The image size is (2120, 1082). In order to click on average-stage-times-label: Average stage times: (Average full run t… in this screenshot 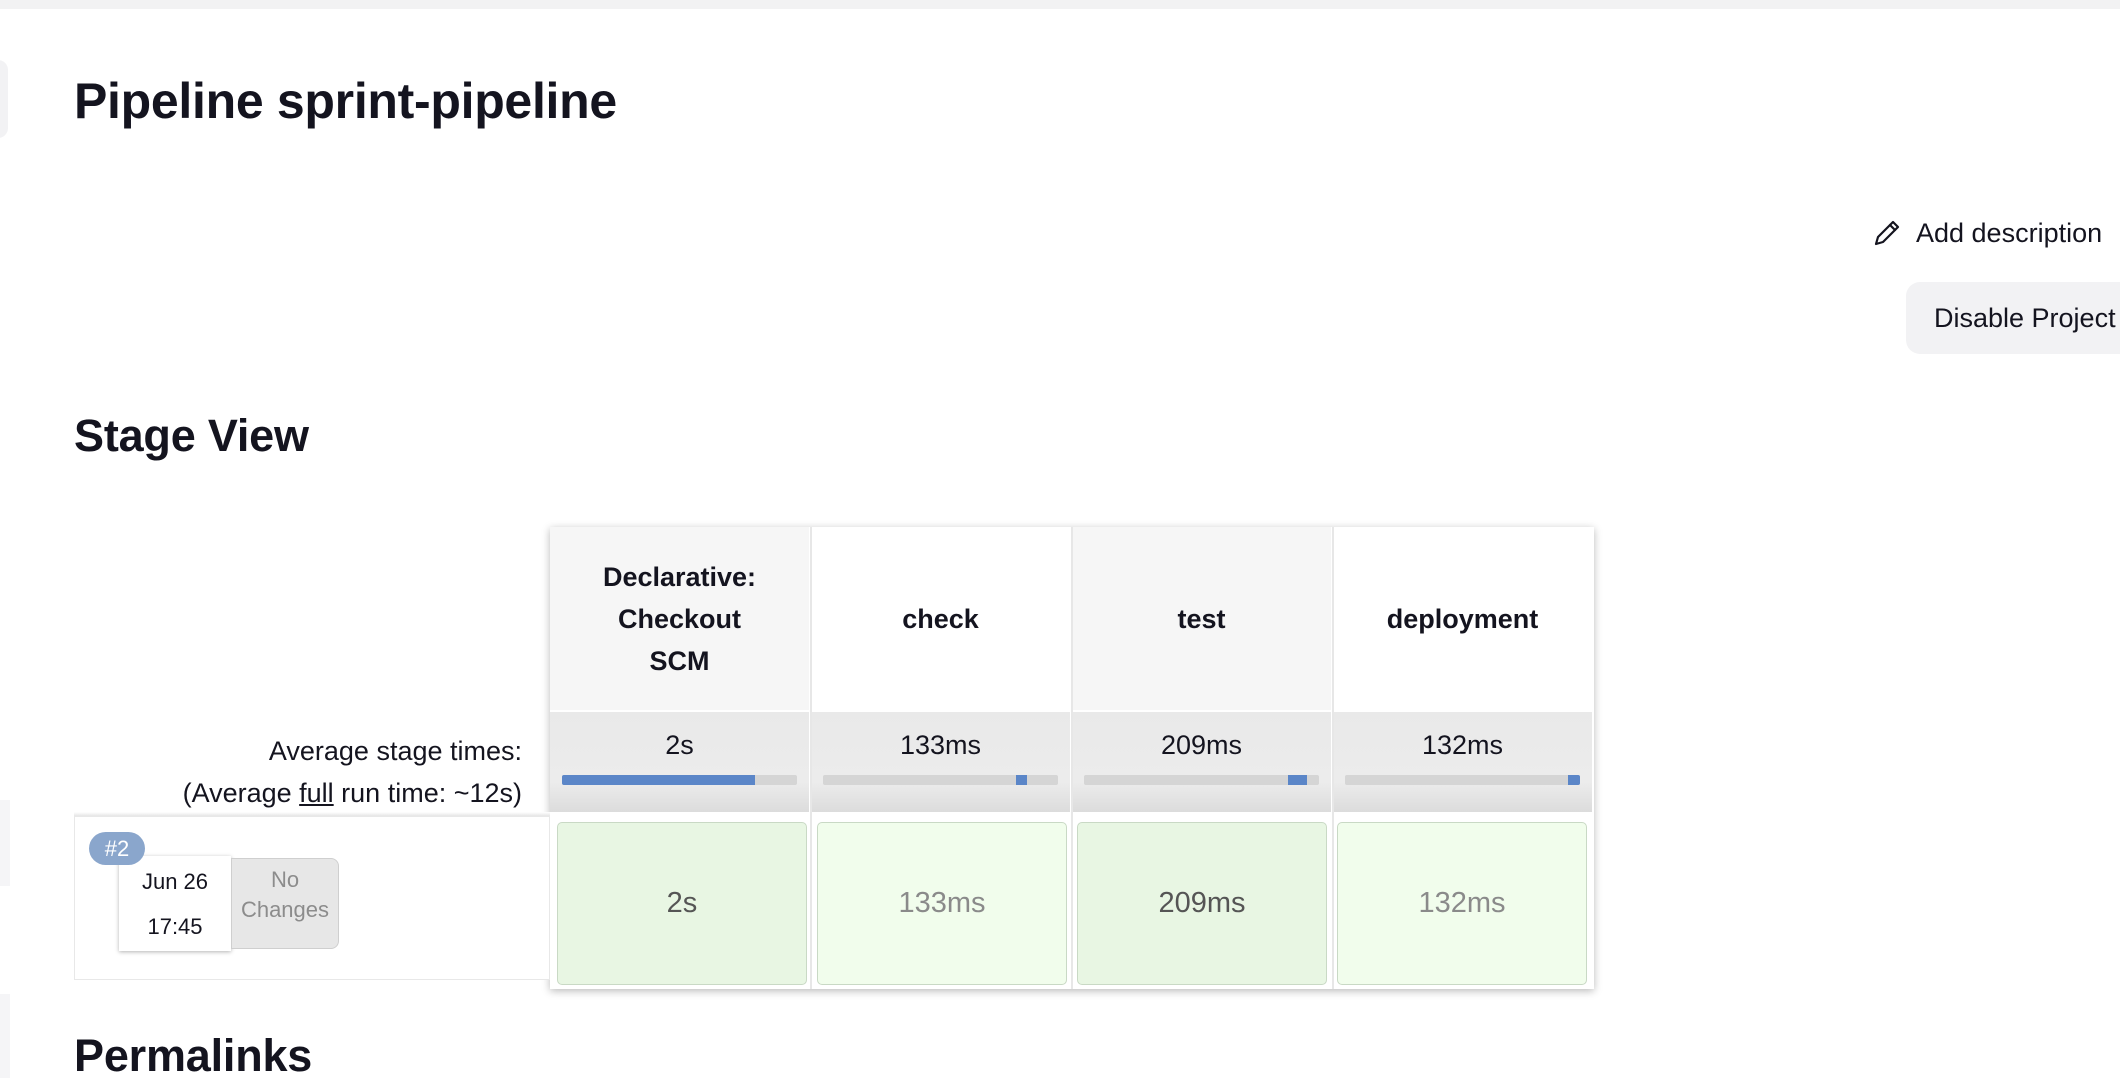, I will do `click(352, 772)`.